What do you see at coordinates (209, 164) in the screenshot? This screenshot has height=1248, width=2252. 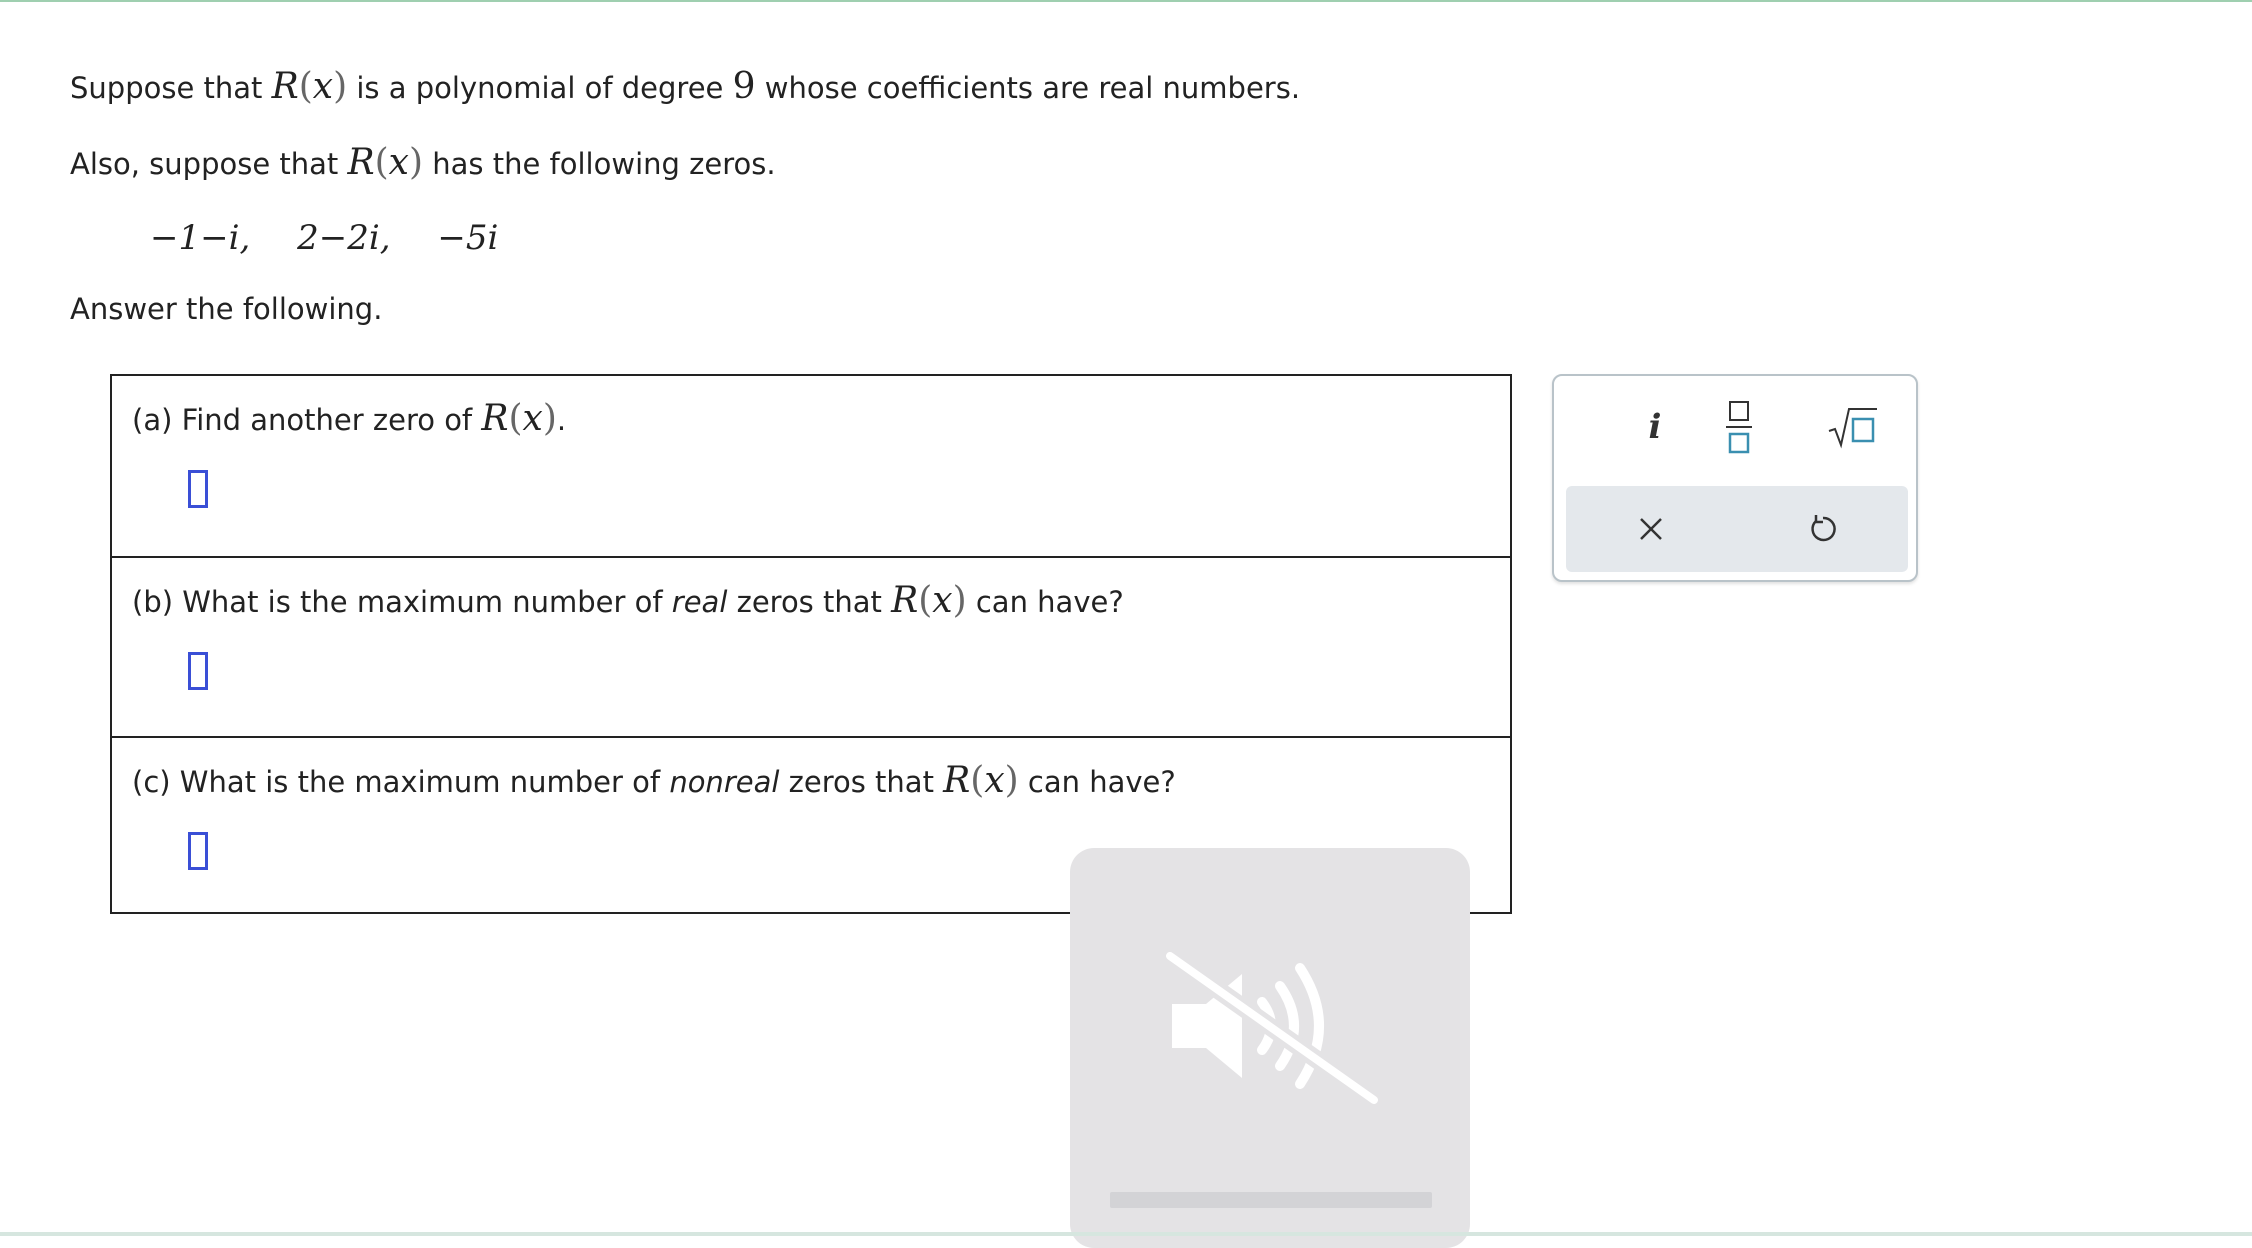 I see `problem-text: Also, suppose that` at bounding box center [209, 164].